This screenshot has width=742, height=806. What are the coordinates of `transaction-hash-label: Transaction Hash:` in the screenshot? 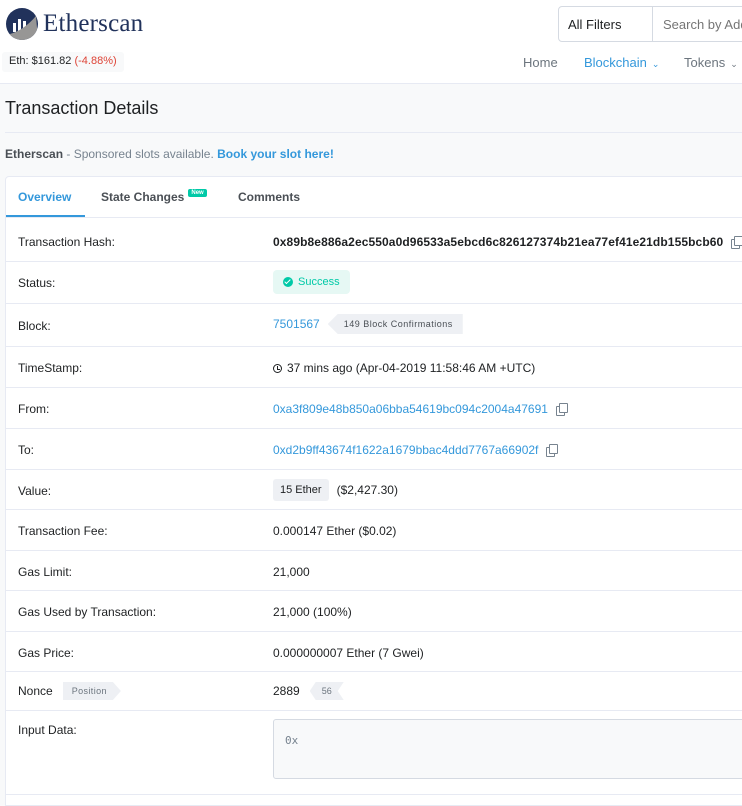 It's located at (66, 242).